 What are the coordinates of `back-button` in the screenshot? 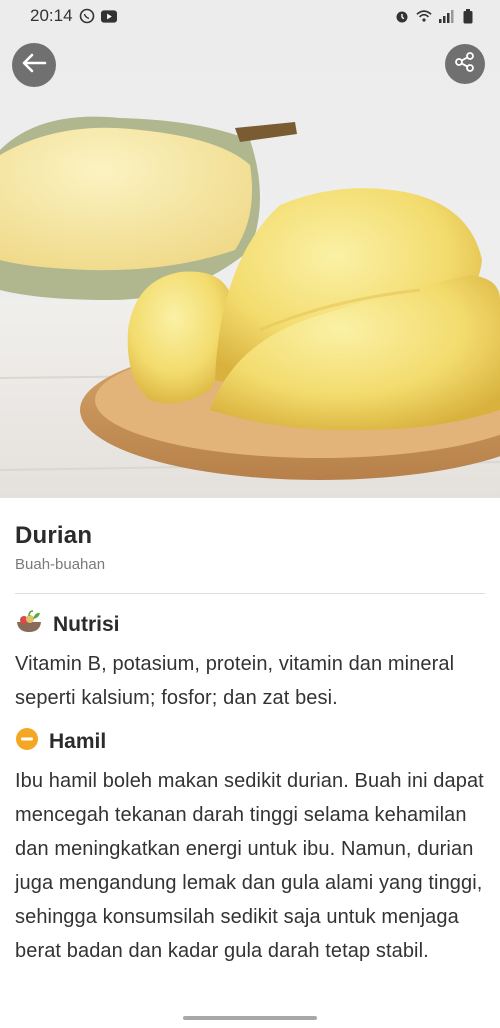 It's located at (34, 65).